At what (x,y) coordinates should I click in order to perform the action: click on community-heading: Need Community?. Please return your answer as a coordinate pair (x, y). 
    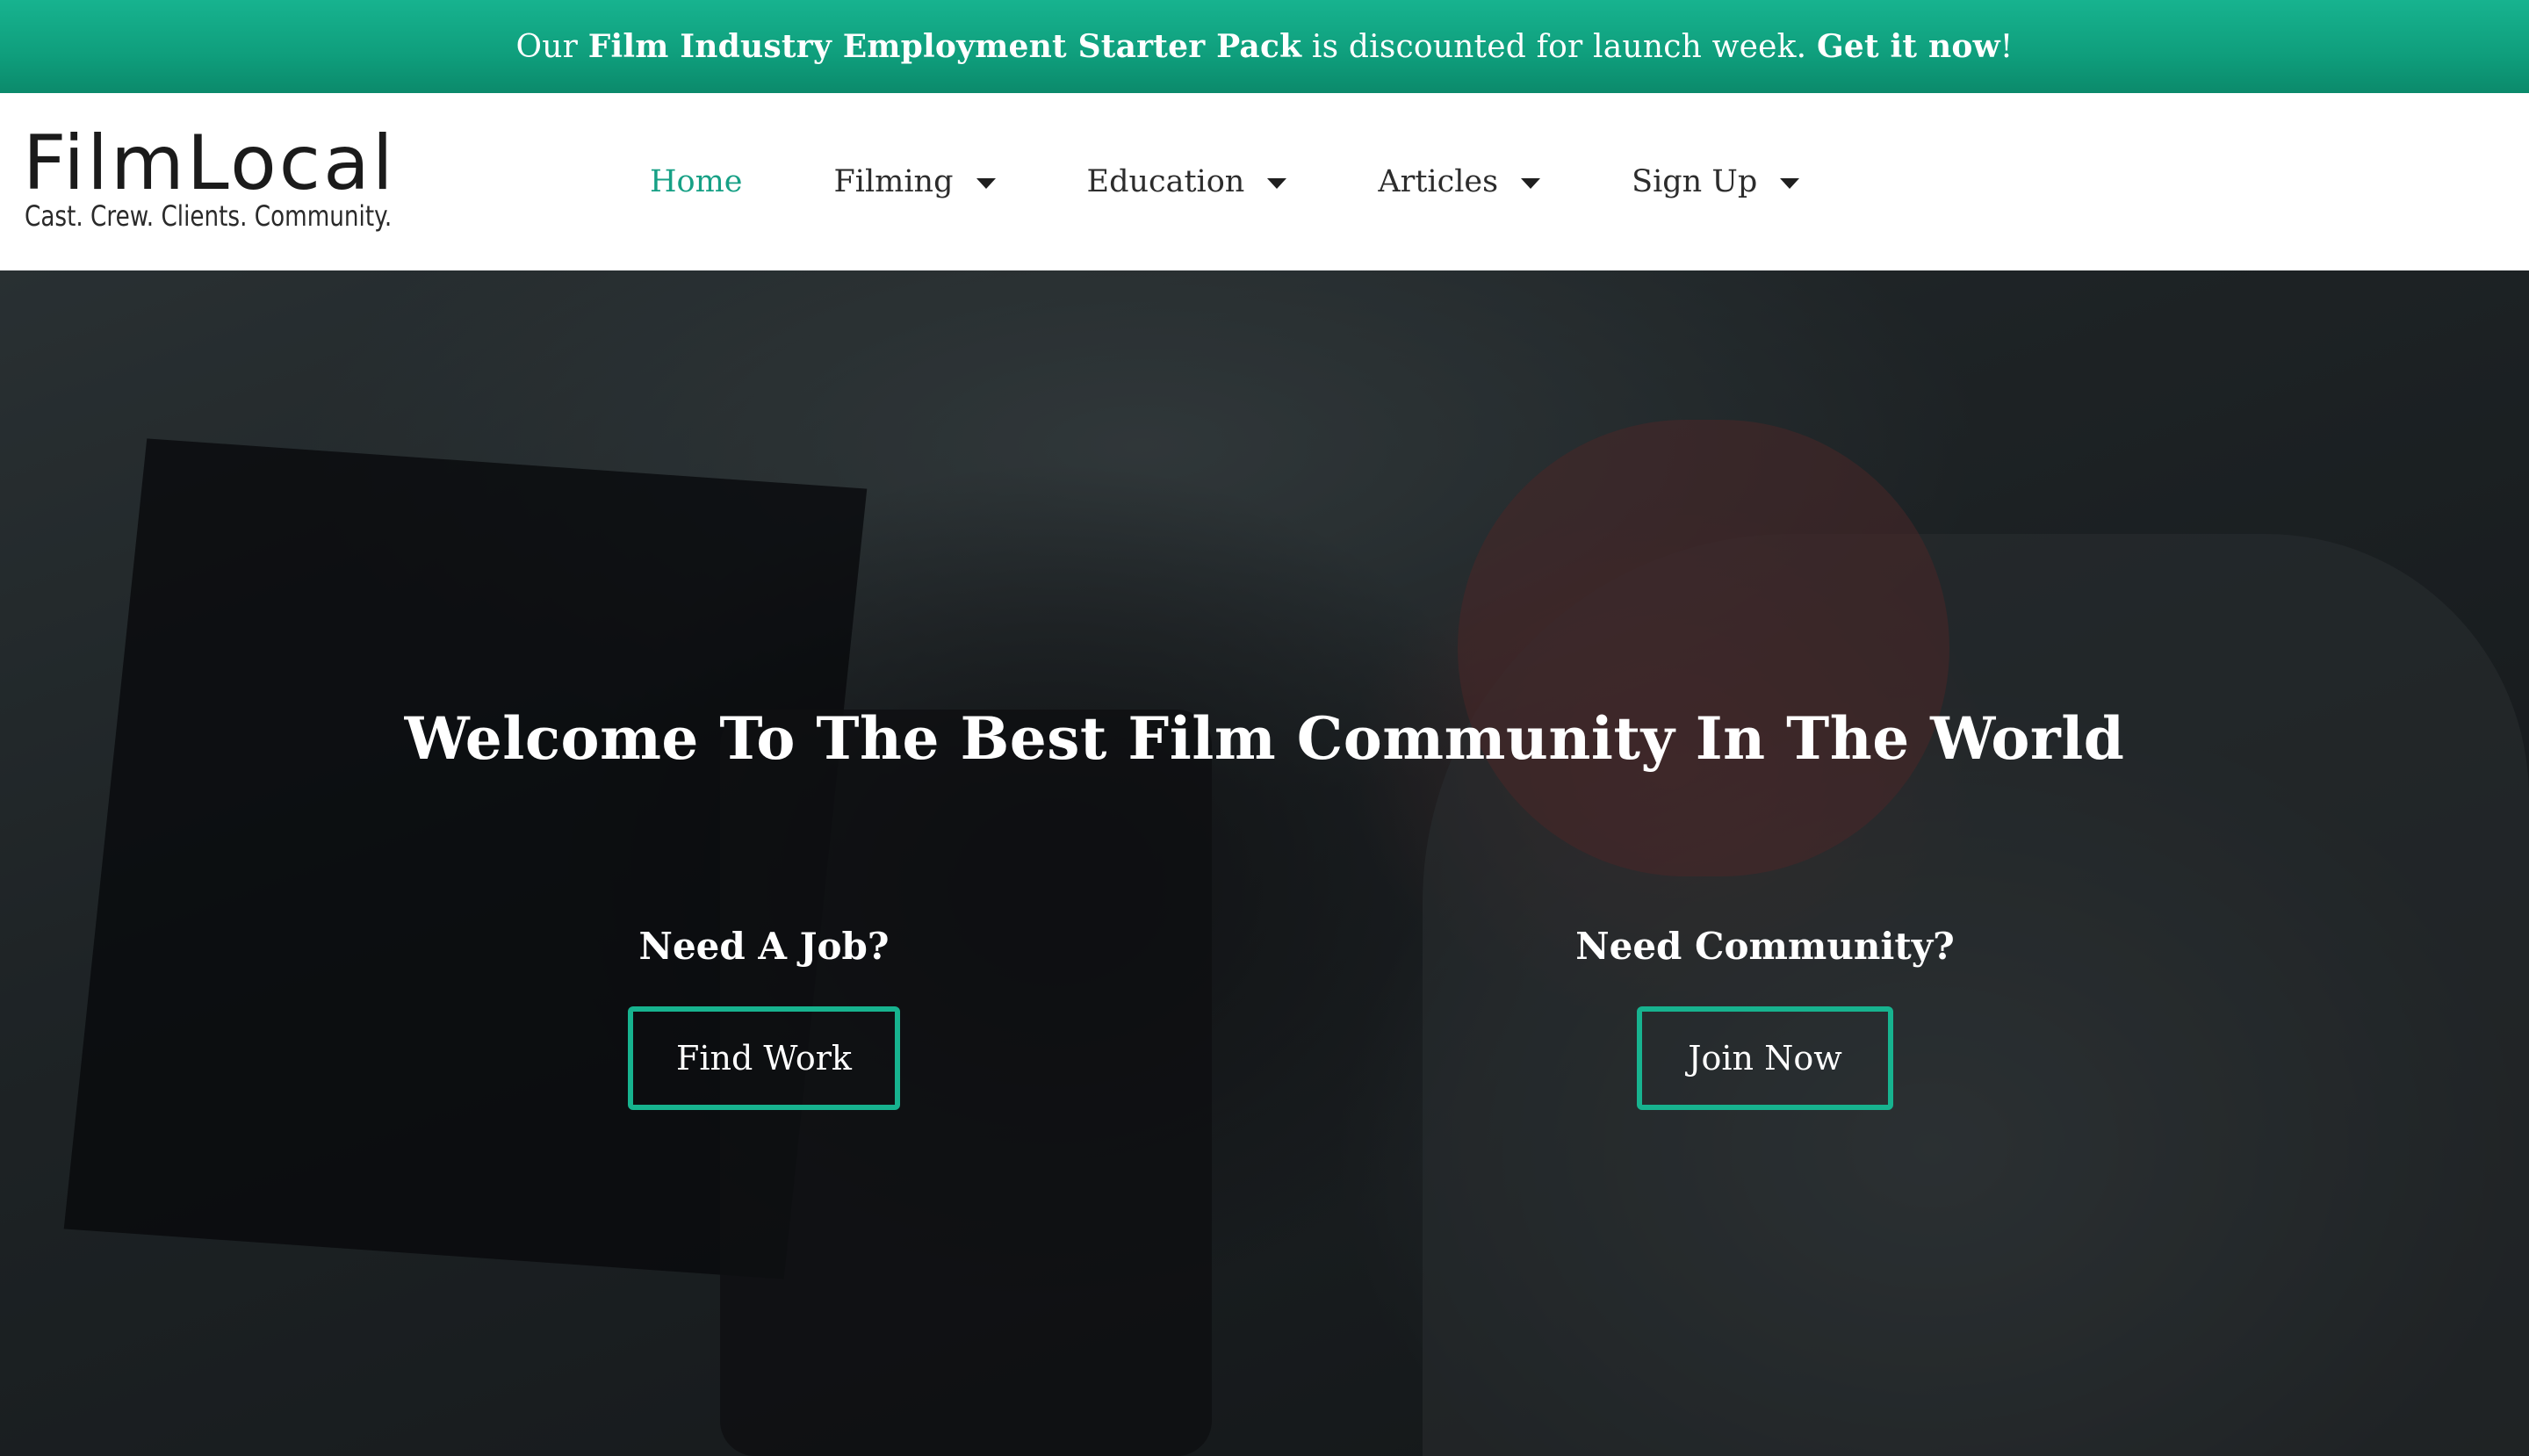
    Looking at the image, I should click on (1765, 946).